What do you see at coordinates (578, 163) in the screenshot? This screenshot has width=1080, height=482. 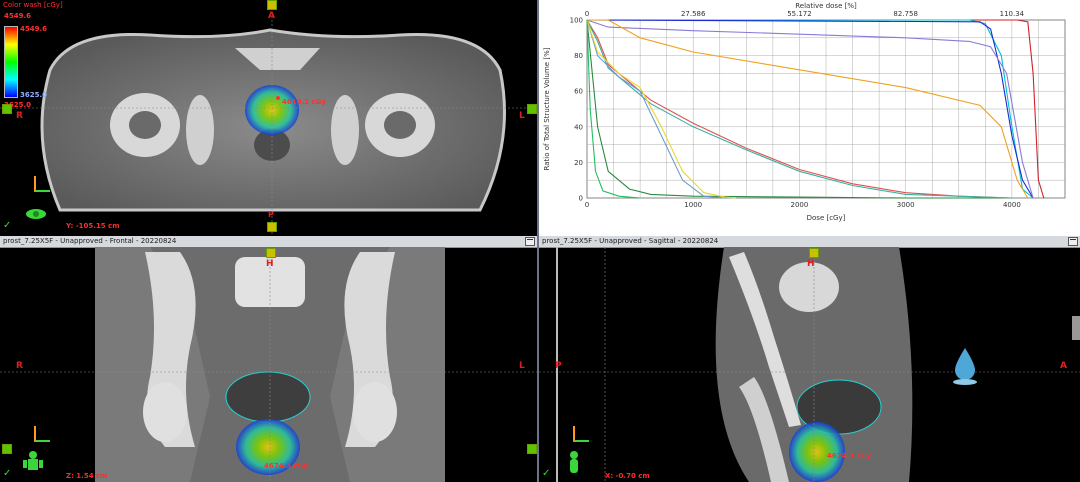 I see `dvh-y-tick-label: 20` at bounding box center [578, 163].